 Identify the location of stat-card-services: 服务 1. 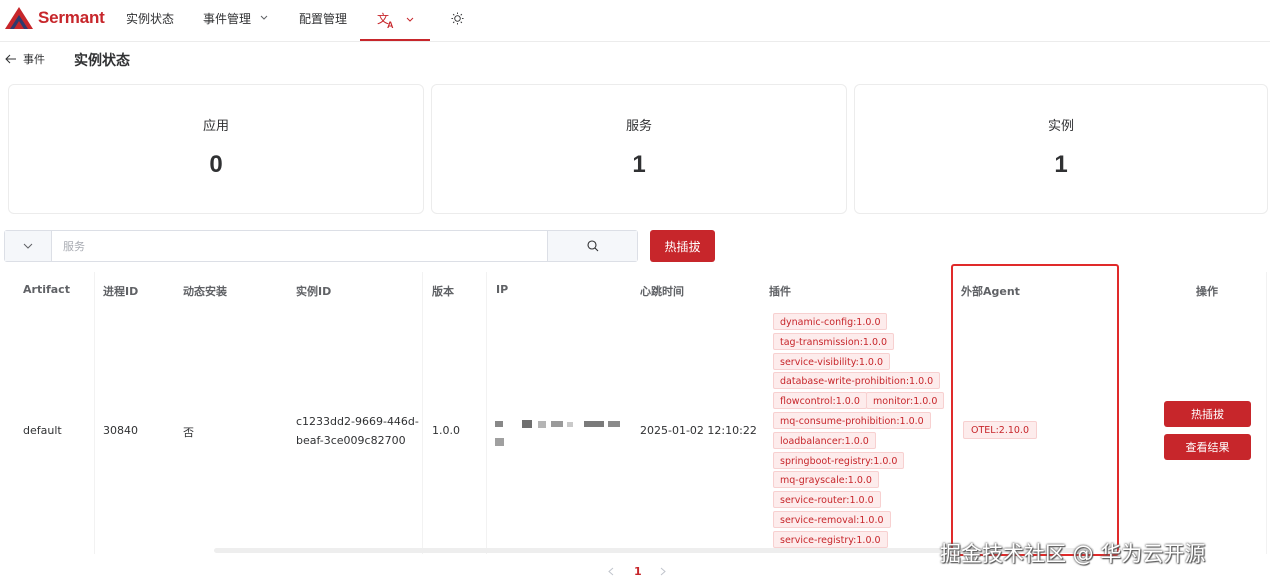
(639, 149).